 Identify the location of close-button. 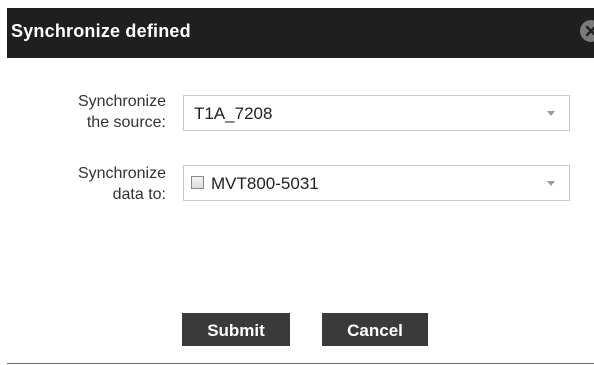
(587, 31).